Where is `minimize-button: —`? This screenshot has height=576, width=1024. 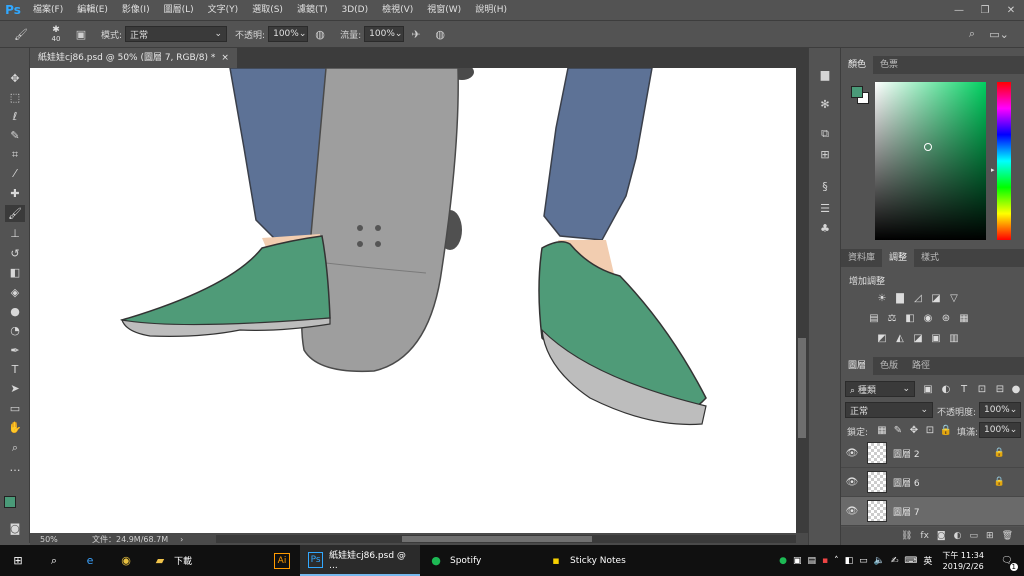
minimize-button: — is located at coordinates (959, 10).